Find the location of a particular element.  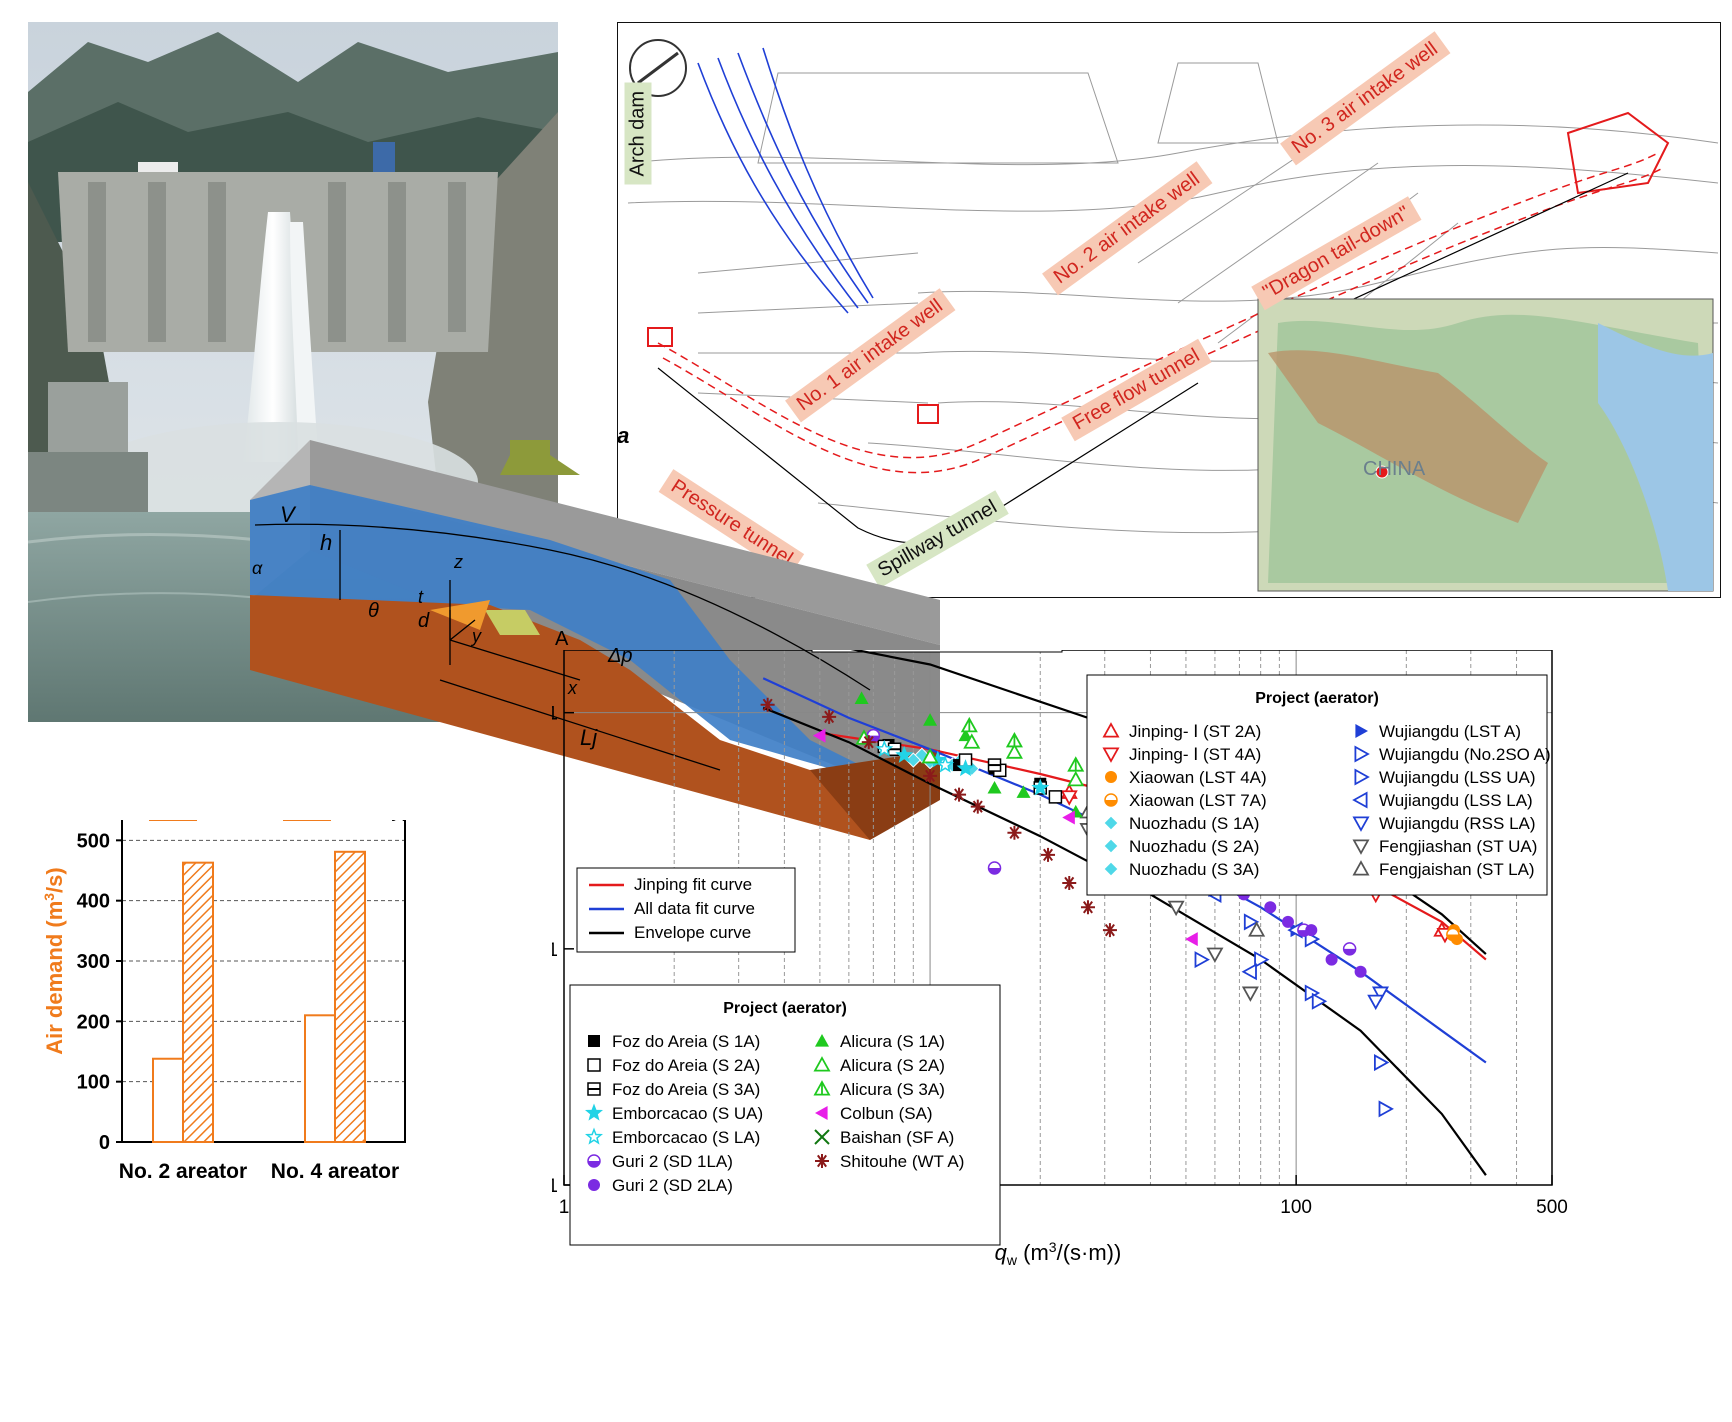

bar-ytick-label: 100 is located at coordinates (93, 1083).